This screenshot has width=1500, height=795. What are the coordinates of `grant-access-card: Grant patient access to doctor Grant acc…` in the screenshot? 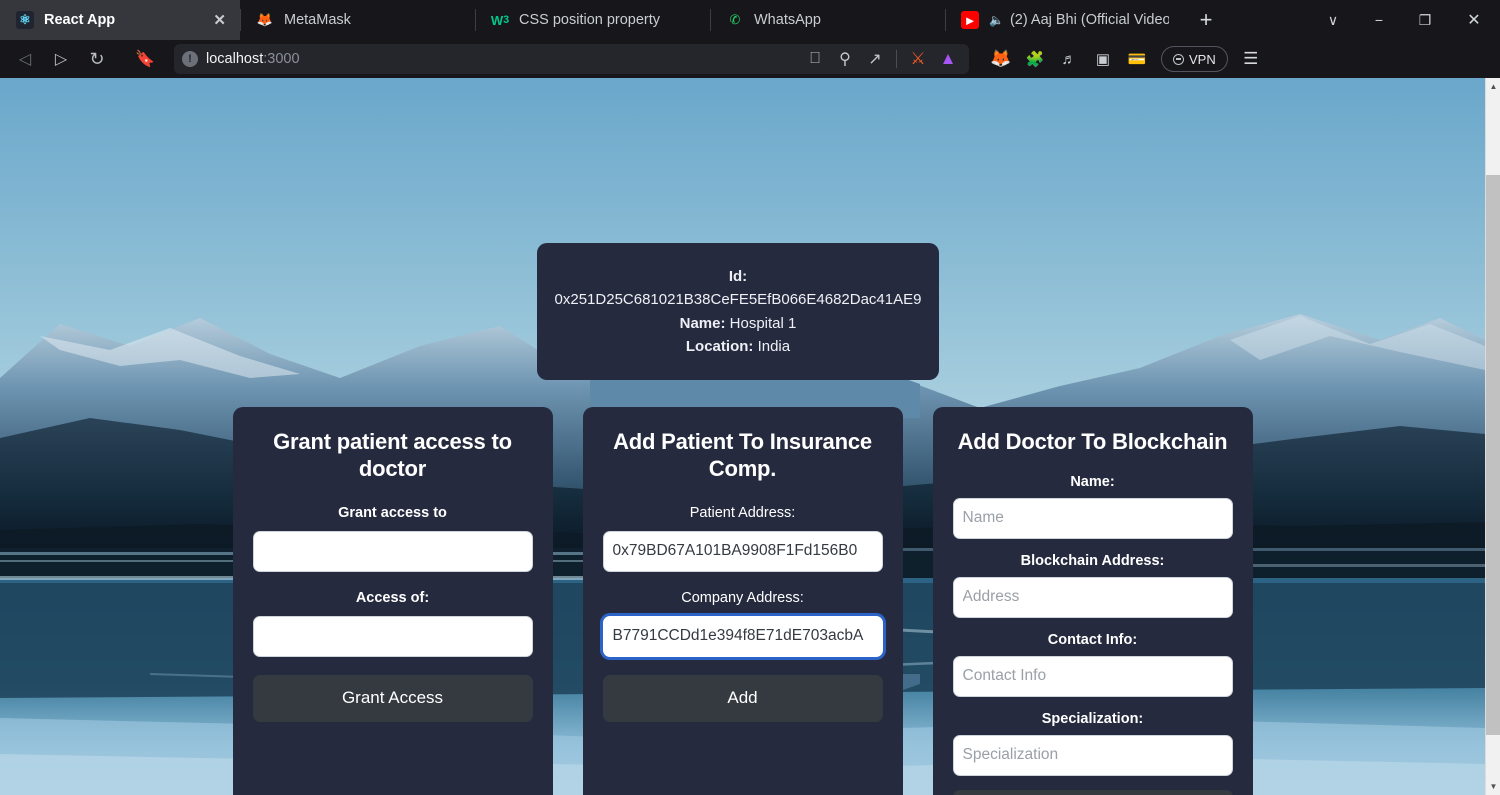 It's located at (392, 601).